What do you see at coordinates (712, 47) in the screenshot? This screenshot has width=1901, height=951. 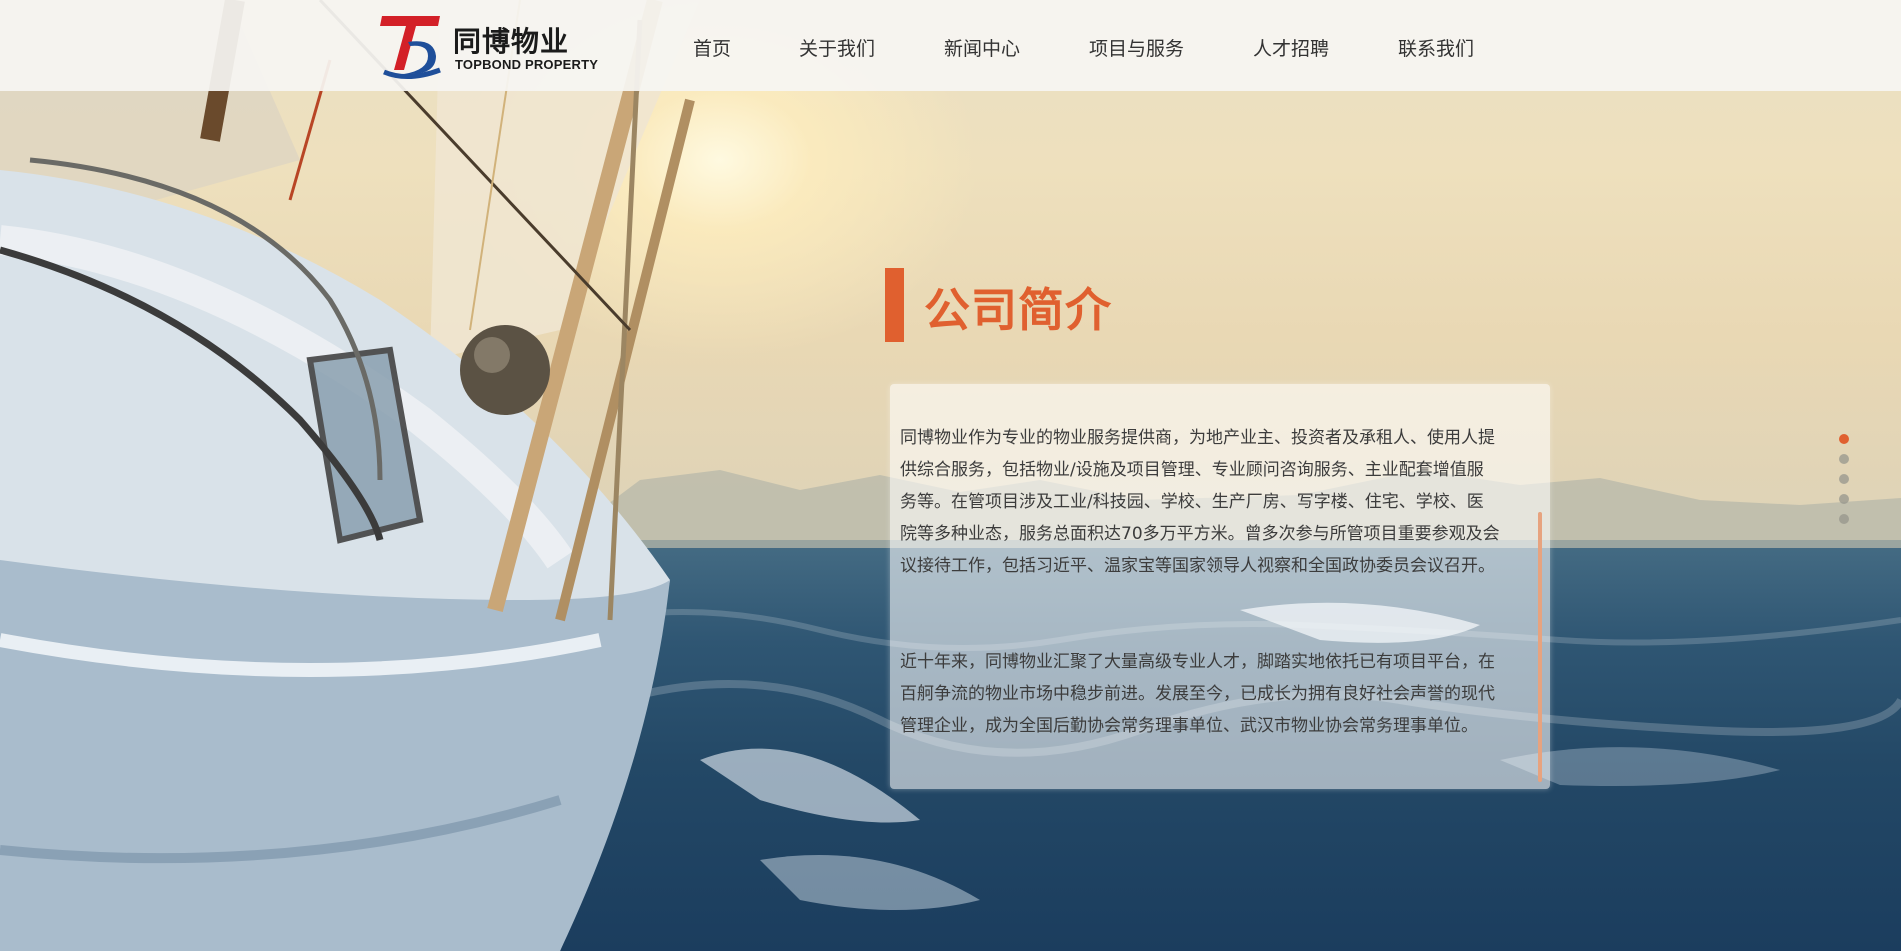 I see `nav-item-home: 首页` at bounding box center [712, 47].